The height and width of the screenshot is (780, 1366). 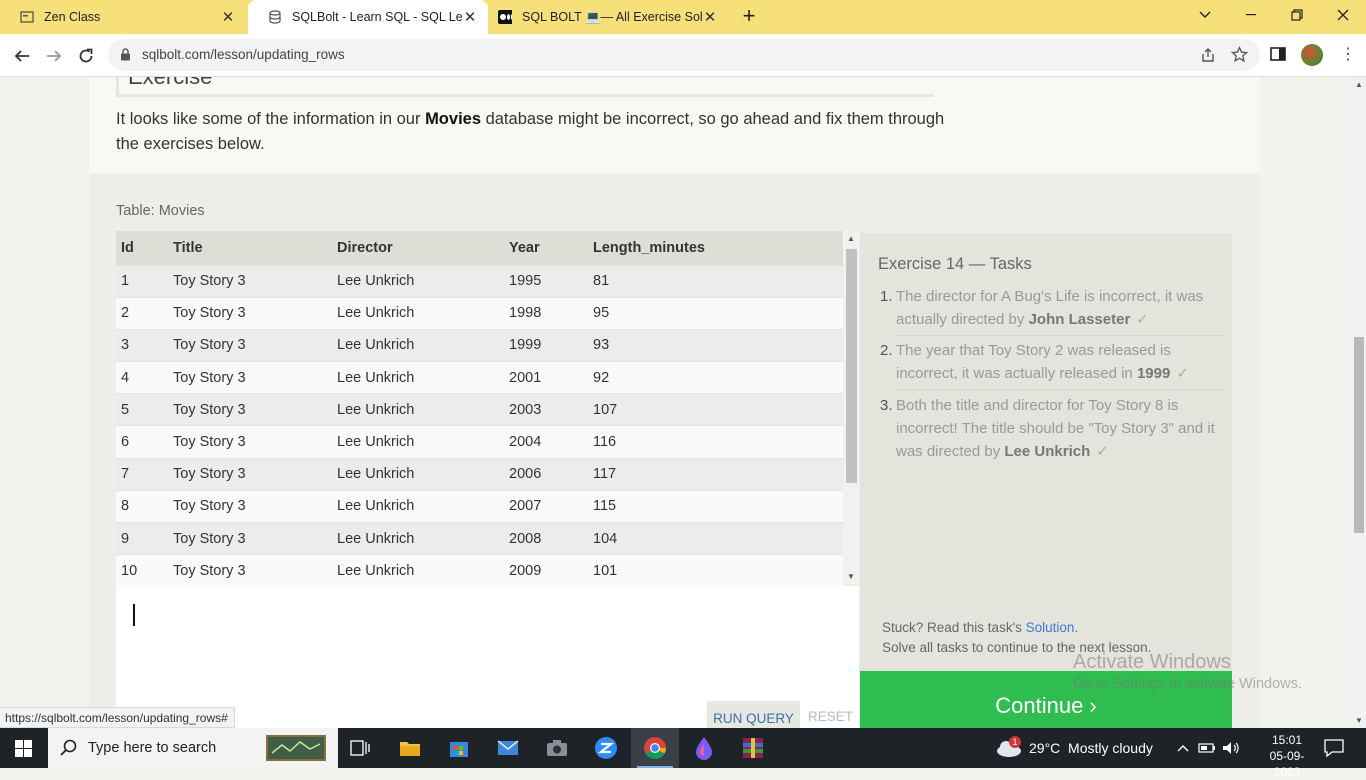 I want to click on zen-class-favicon-icon, so click(x=27, y=17).